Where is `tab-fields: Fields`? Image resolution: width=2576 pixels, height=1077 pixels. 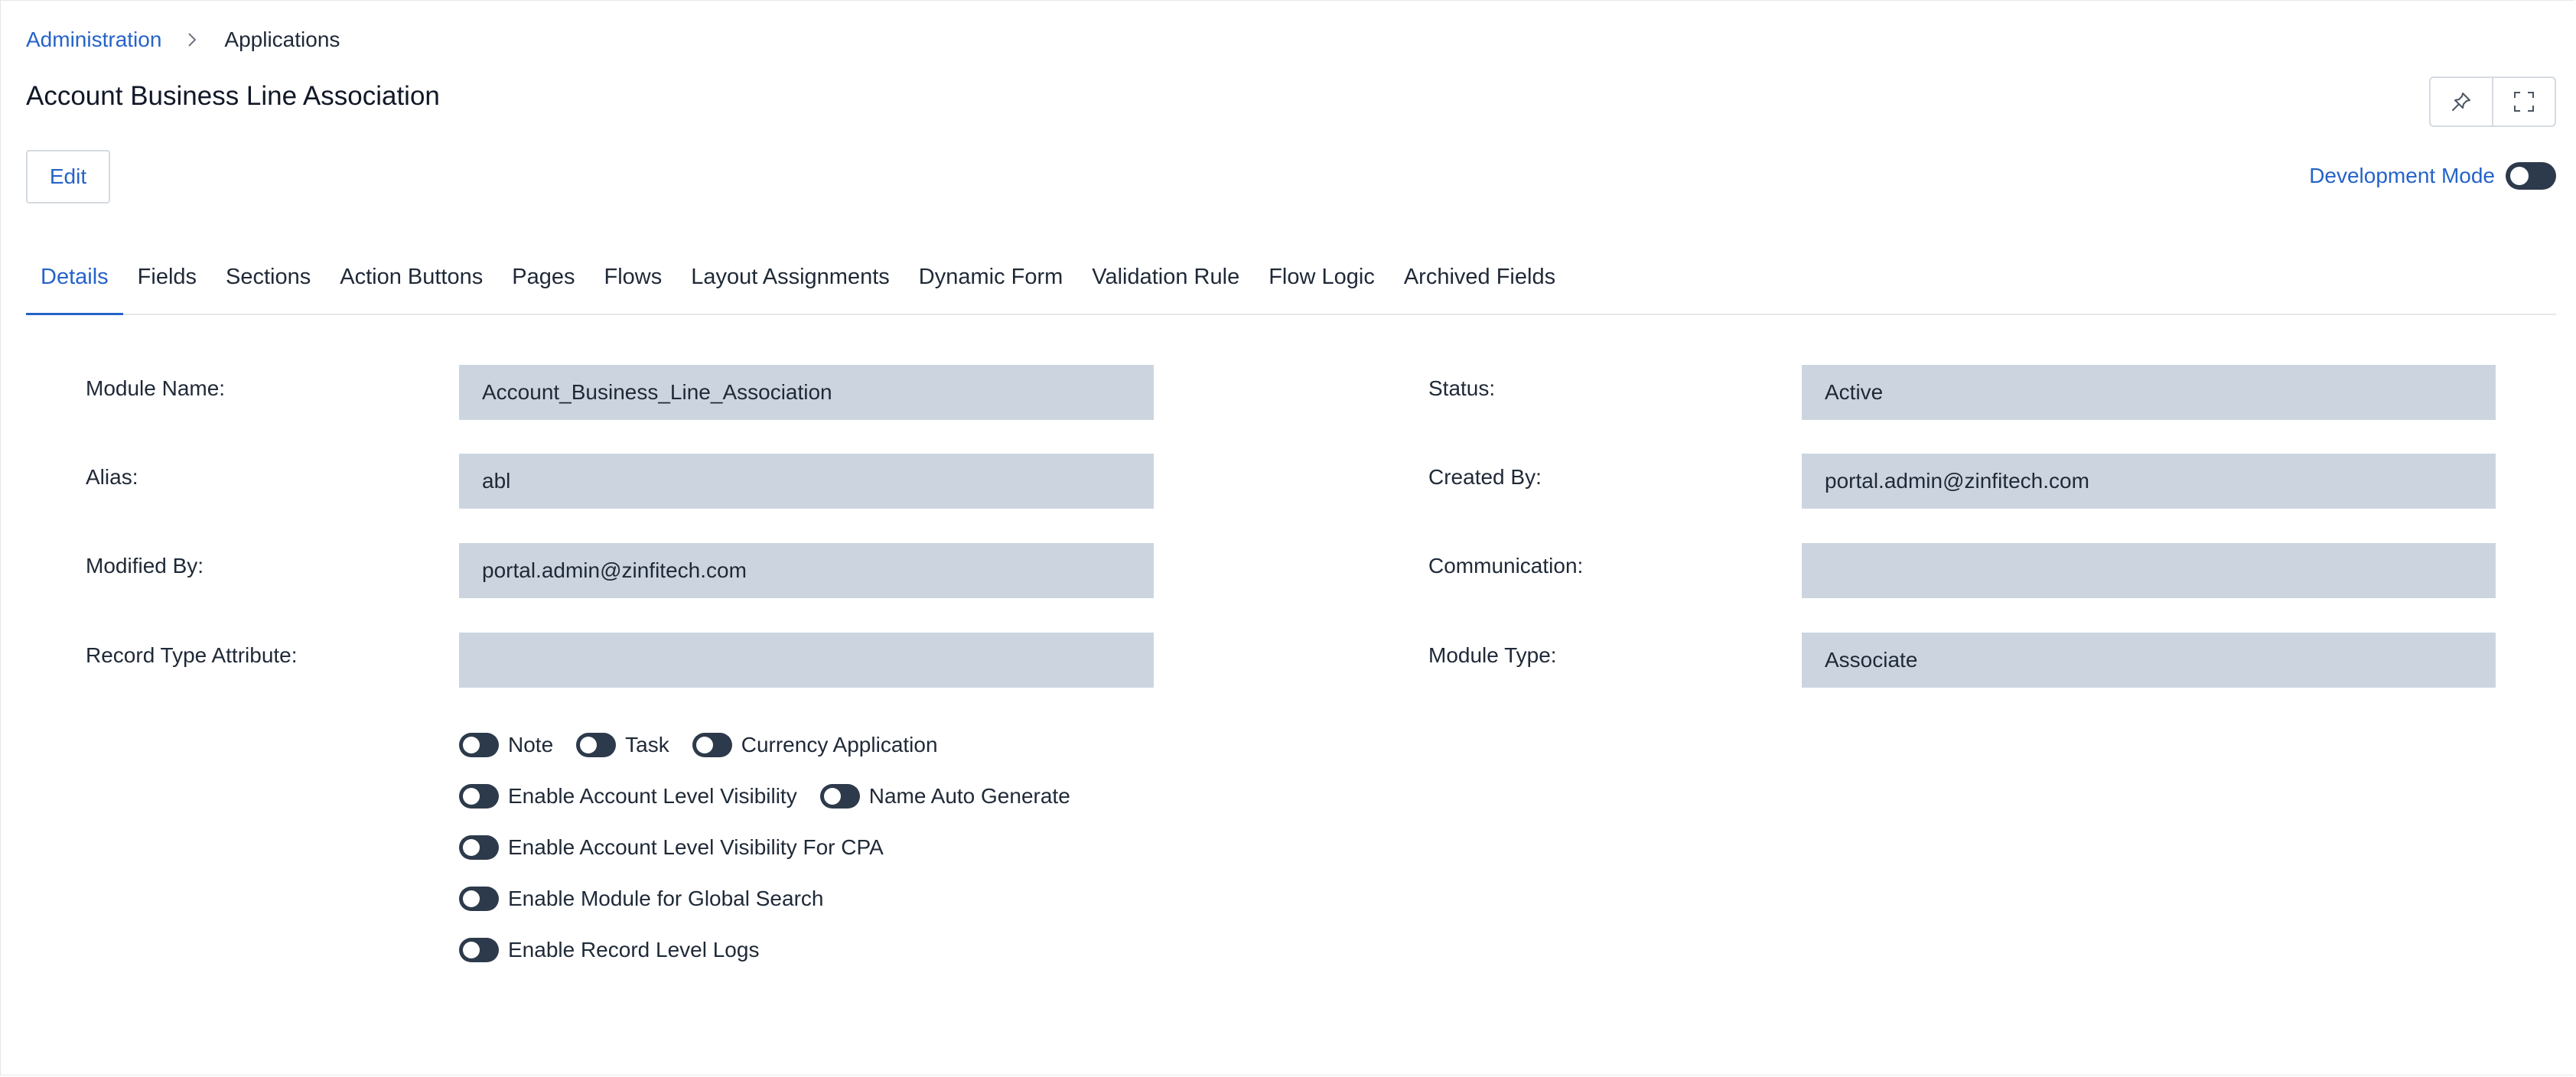 tab-fields: Fields is located at coordinates (167, 281).